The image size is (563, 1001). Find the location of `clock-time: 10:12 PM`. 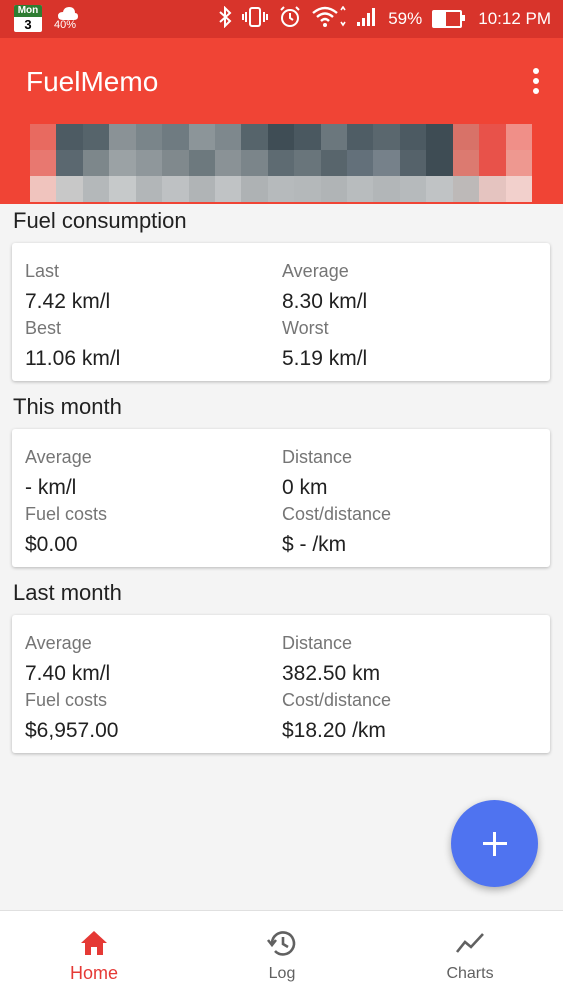

clock-time: 10:12 PM is located at coordinates (514, 18).